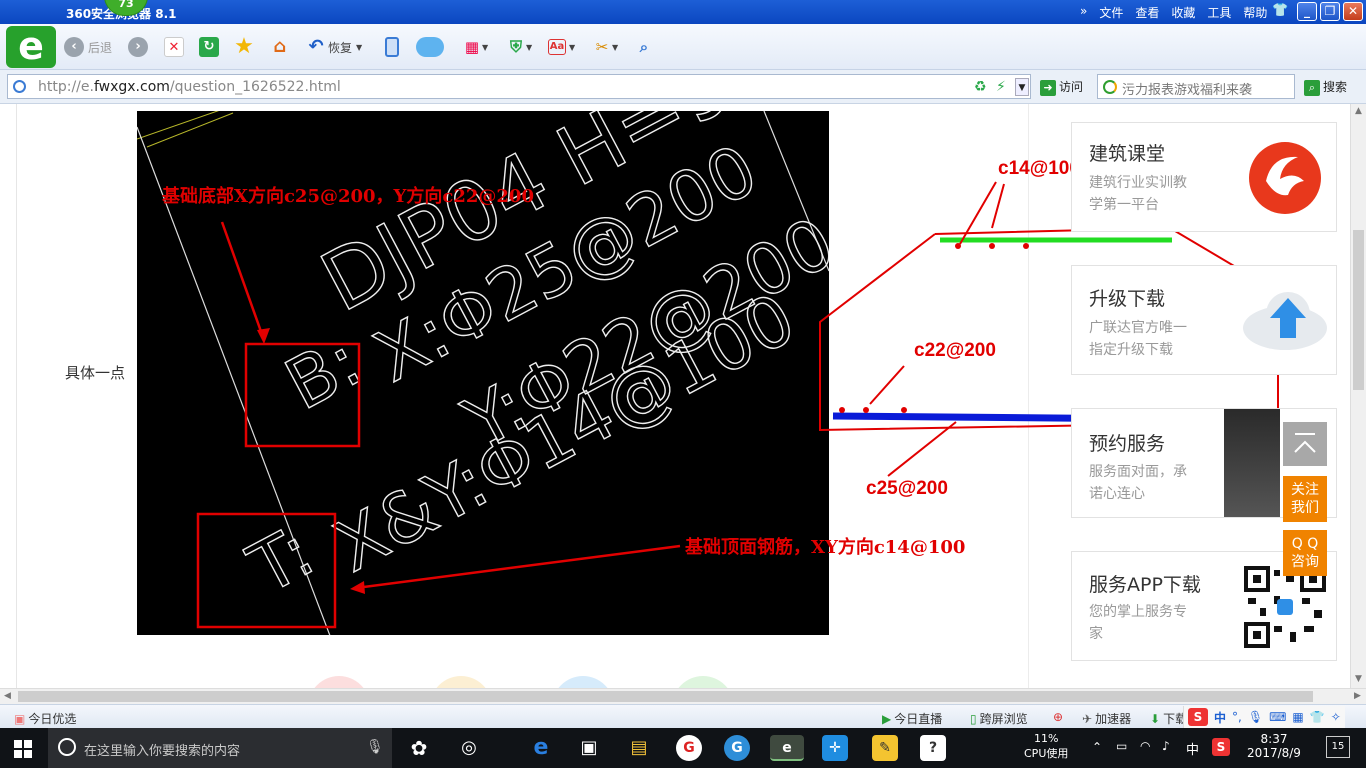 This screenshot has width=1366, height=768. I want to click on qq-consult-button: Q Q 咨询, so click(1305, 553).